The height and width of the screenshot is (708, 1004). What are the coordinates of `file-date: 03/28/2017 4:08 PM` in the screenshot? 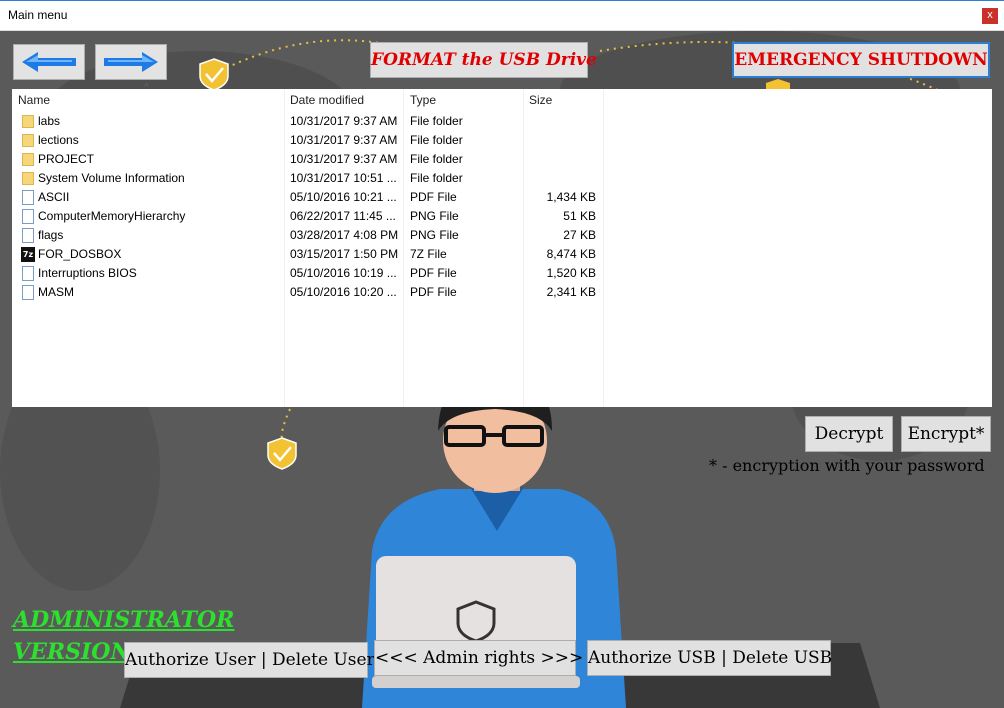 It's located at (344, 235).